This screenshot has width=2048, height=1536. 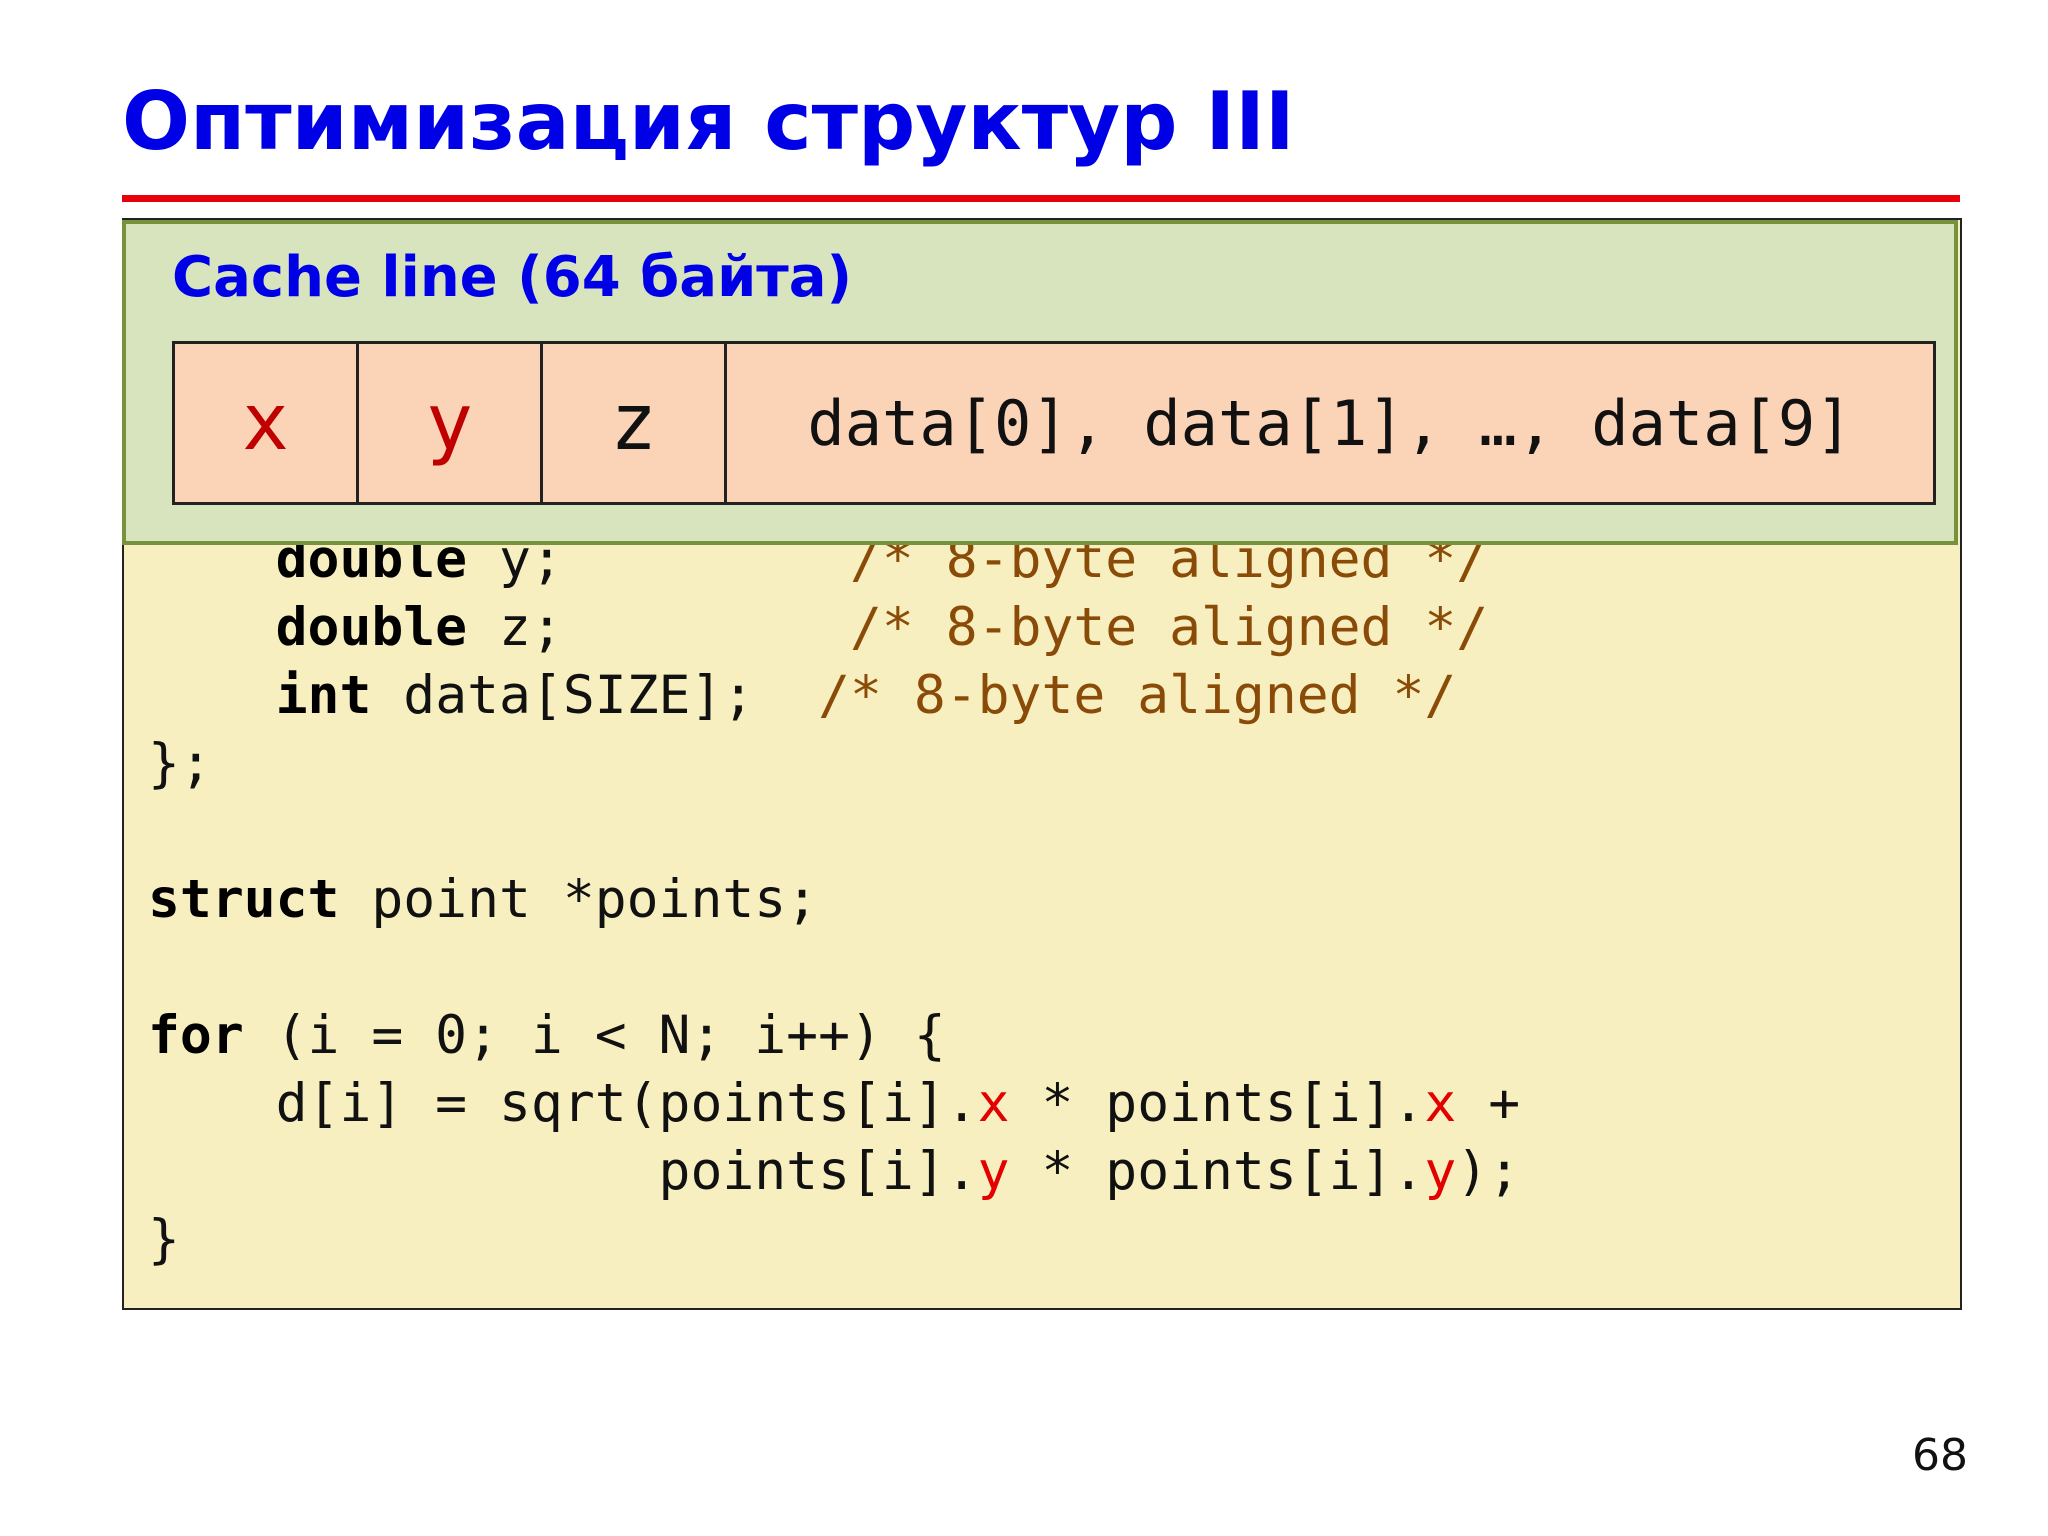 What do you see at coordinates (594, 1035) in the screenshot?
I see `code-text: (i = 0; i < N; i++) {` at bounding box center [594, 1035].